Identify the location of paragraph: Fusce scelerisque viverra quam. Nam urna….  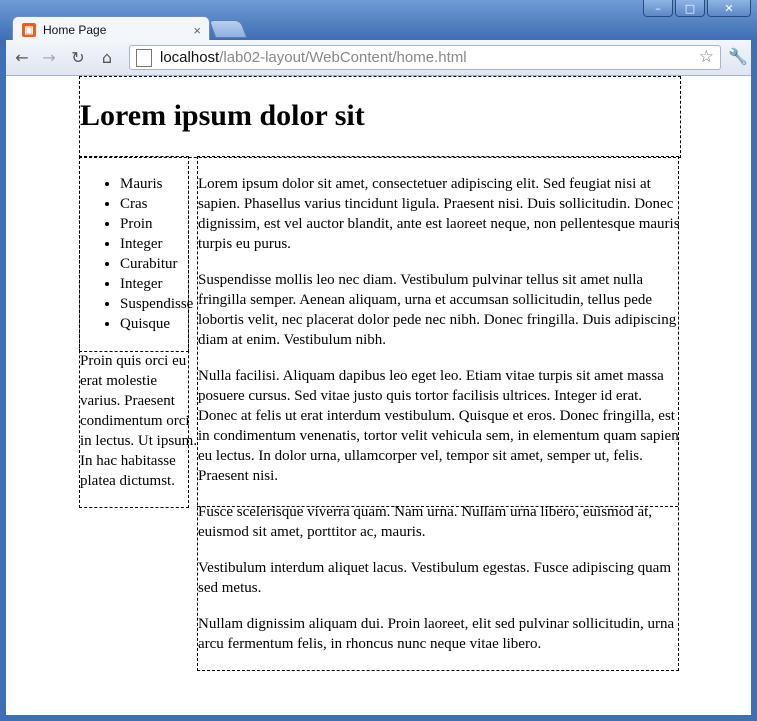
(425, 522).